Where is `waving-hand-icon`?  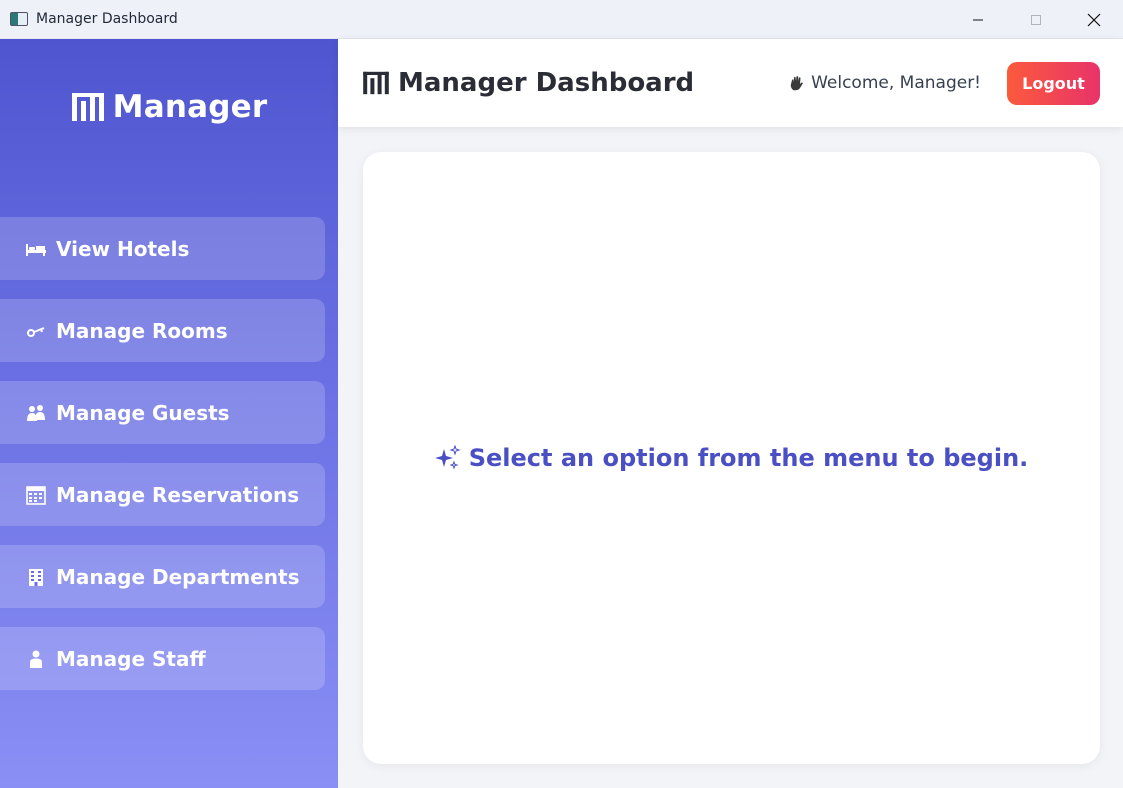 waving-hand-icon is located at coordinates (796, 83).